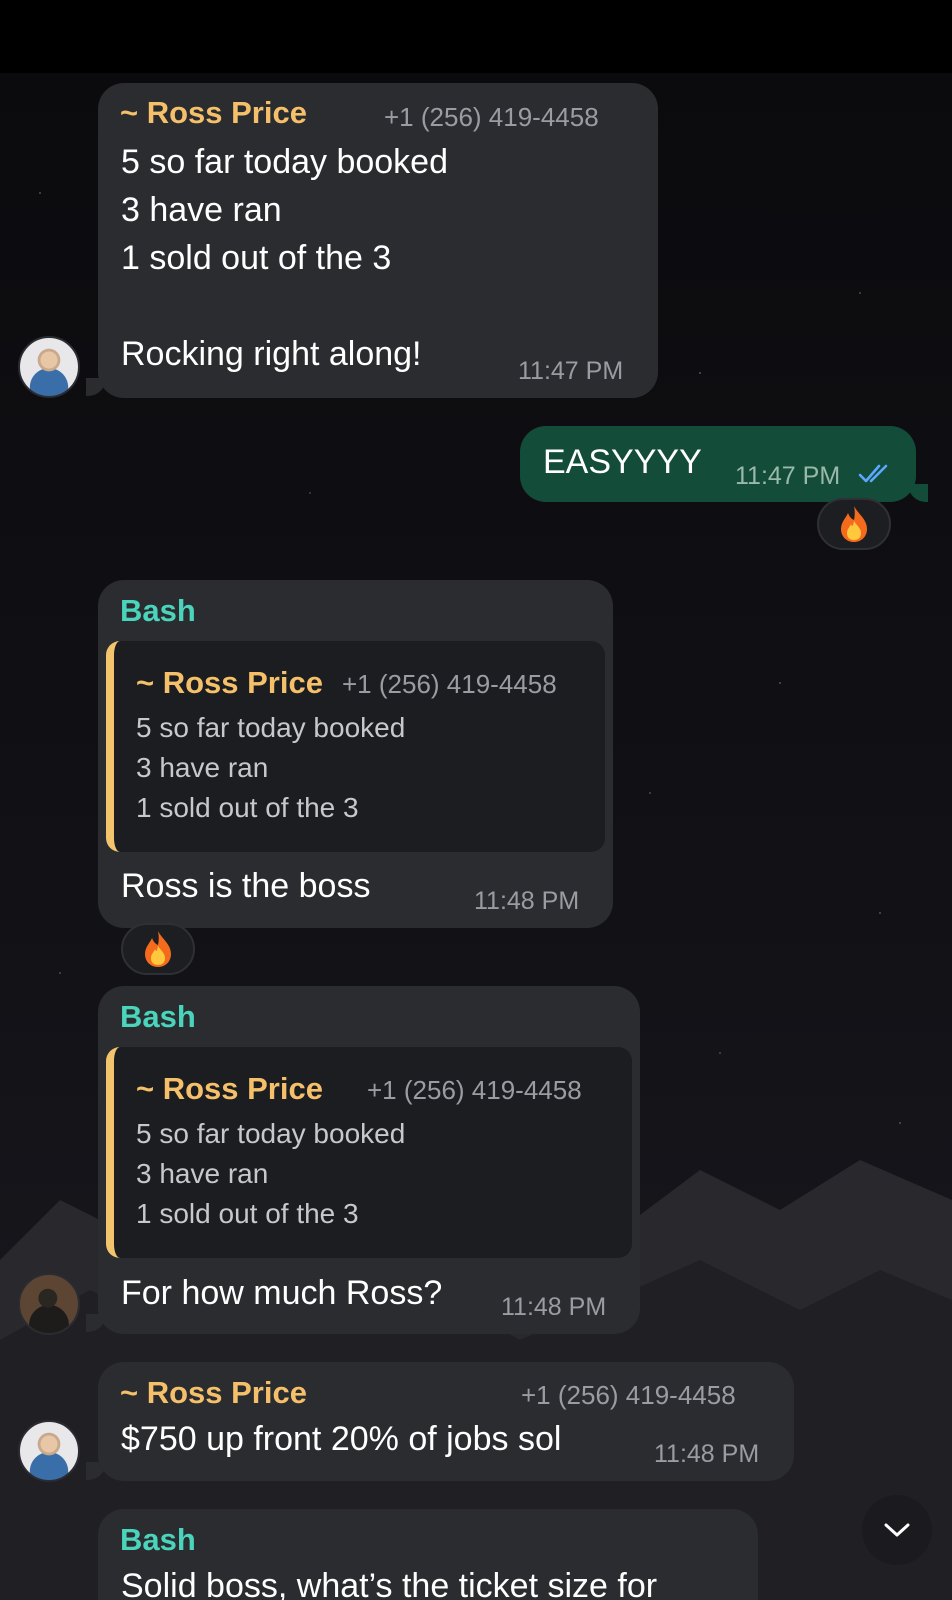  I want to click on message-text: For how much Ross?, so click(282, 1293).